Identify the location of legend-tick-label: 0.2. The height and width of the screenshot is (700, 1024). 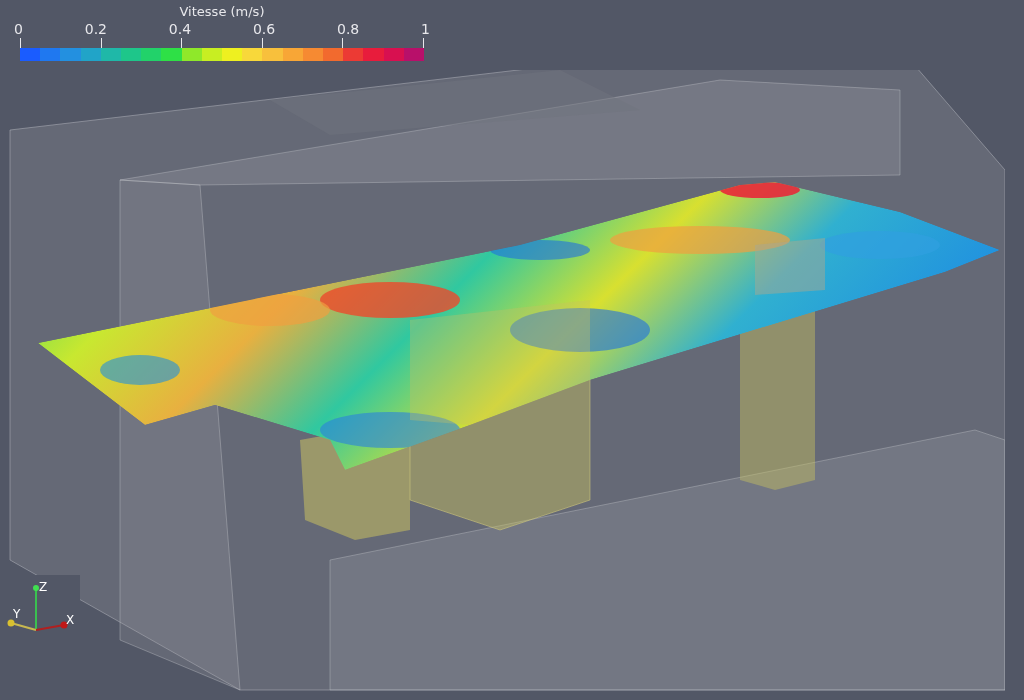
(95, 29).